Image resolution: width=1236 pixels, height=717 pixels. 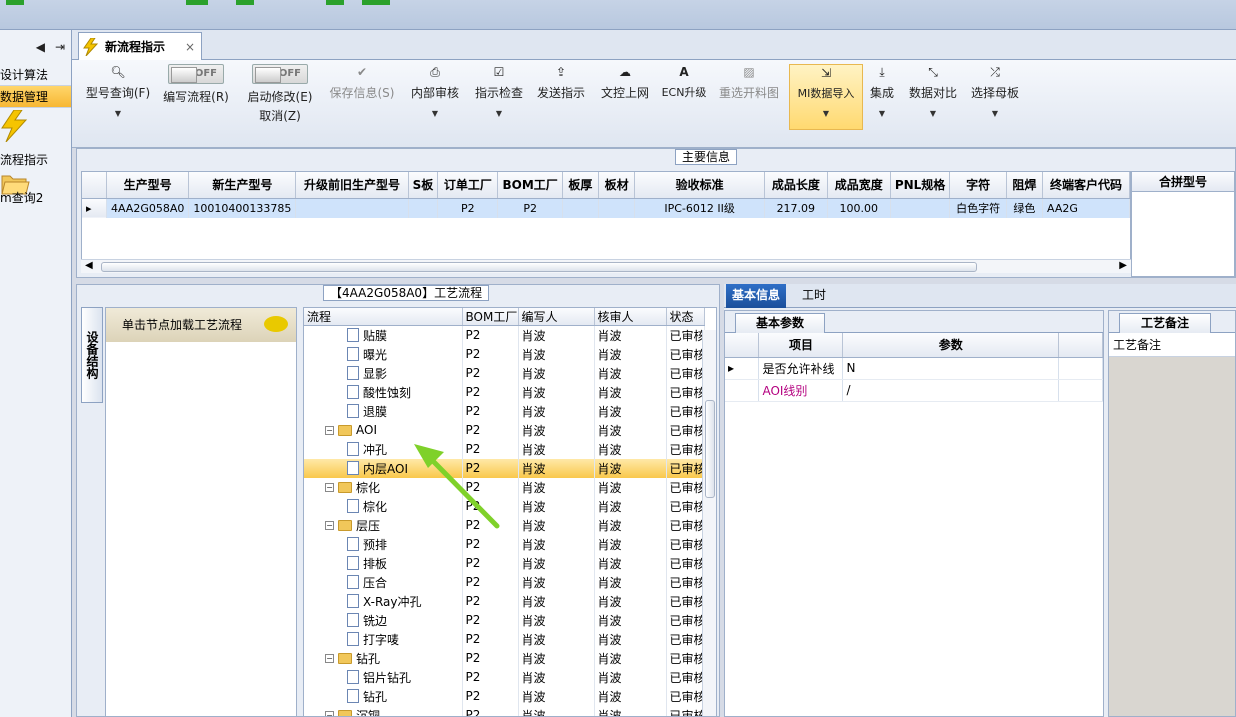 I want to click on cell-new-model: 10010400133785, so click(x=242, y=208).